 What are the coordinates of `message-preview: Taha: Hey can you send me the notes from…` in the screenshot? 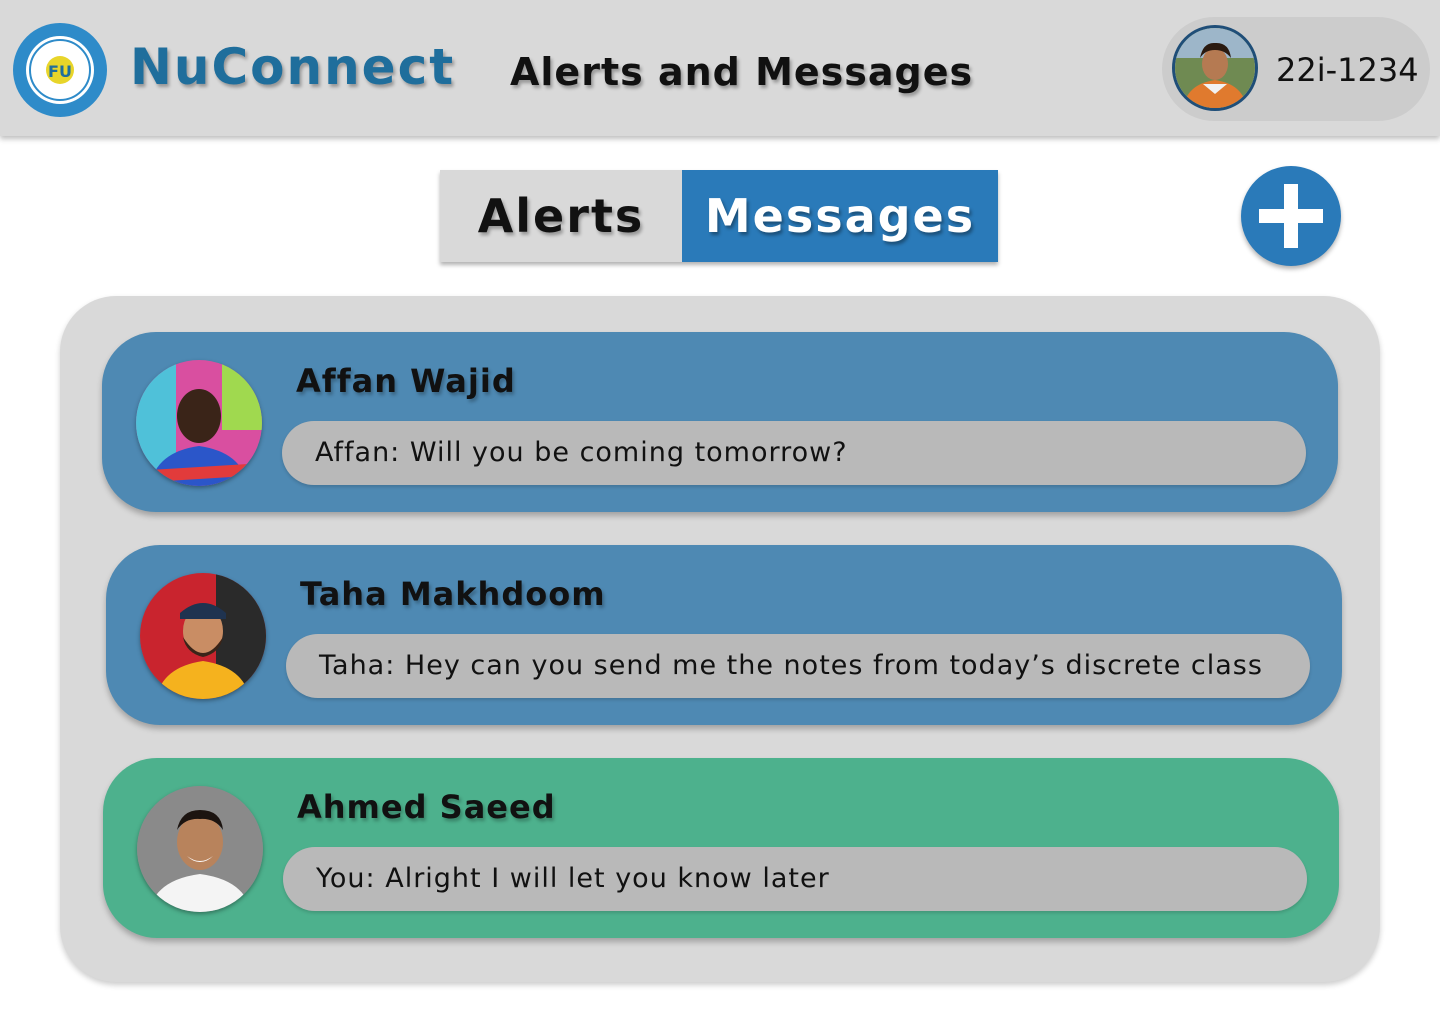 It's located at (798, 666).